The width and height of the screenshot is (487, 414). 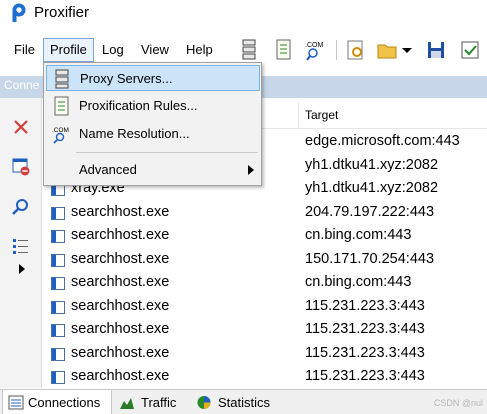 I want to click on menu-item-advanced: Advanced, so click(x=153, y=170).